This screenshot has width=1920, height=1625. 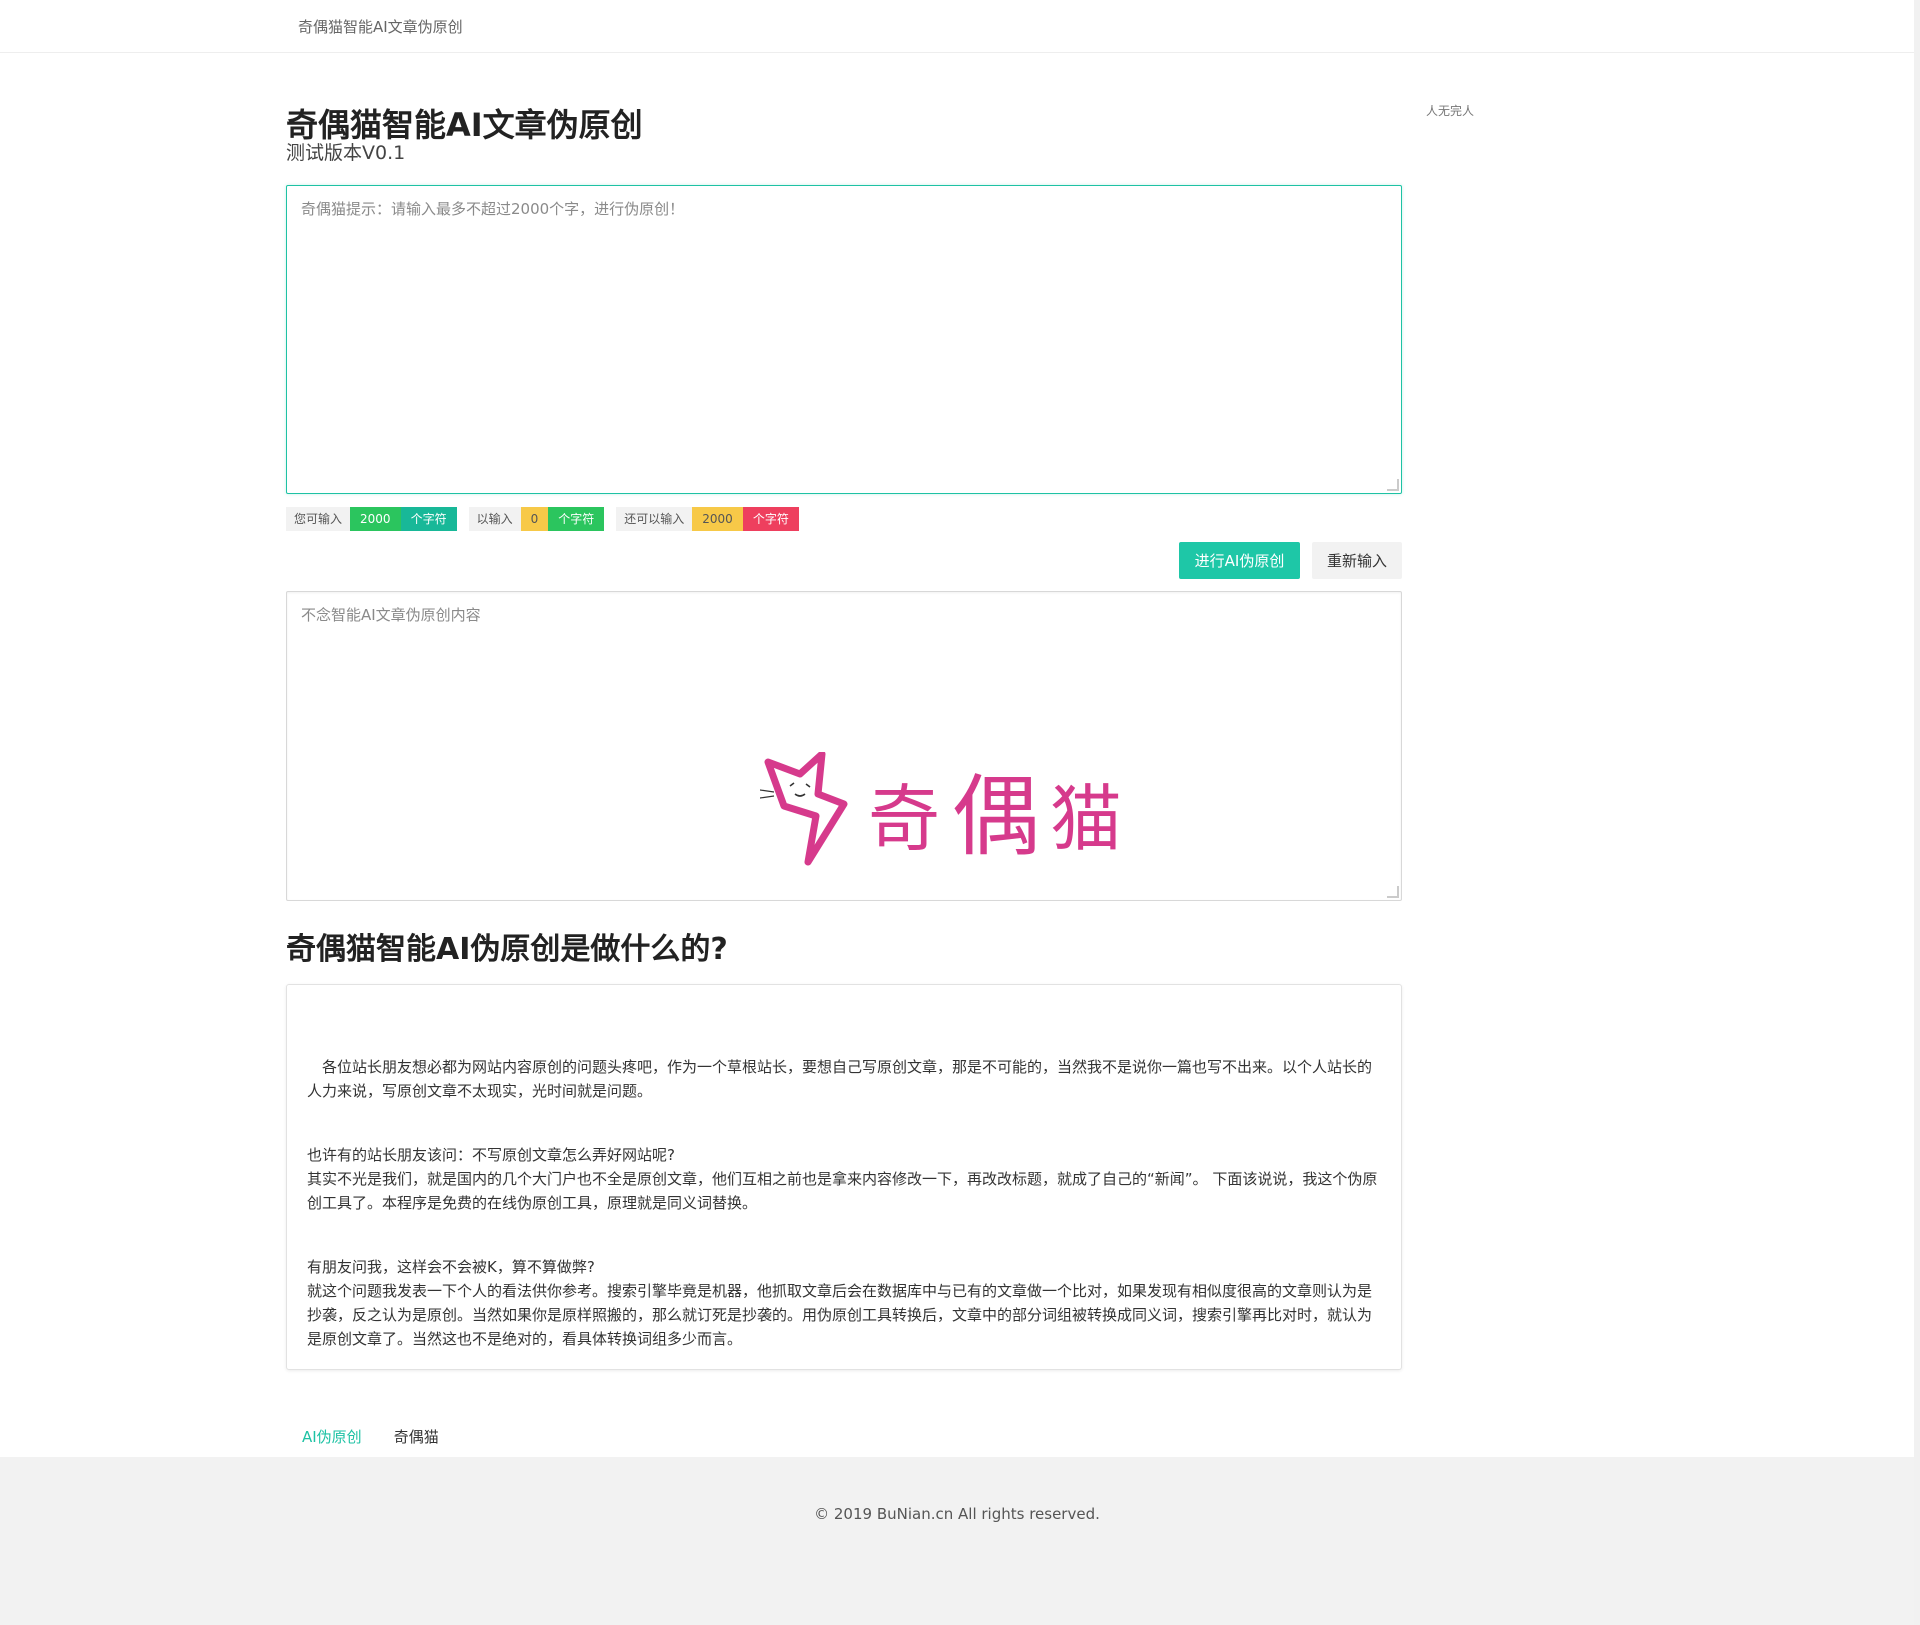 I want to click on counter-value: 0, so click(x=534, y=519).